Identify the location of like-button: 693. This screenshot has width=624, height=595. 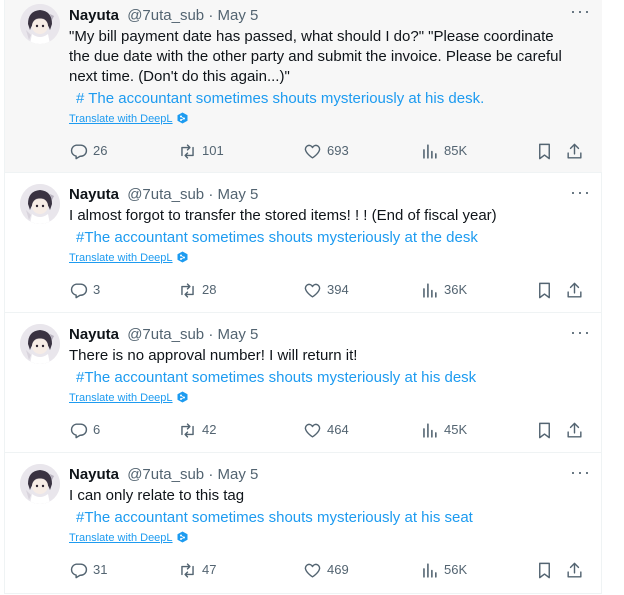
(326, 151).